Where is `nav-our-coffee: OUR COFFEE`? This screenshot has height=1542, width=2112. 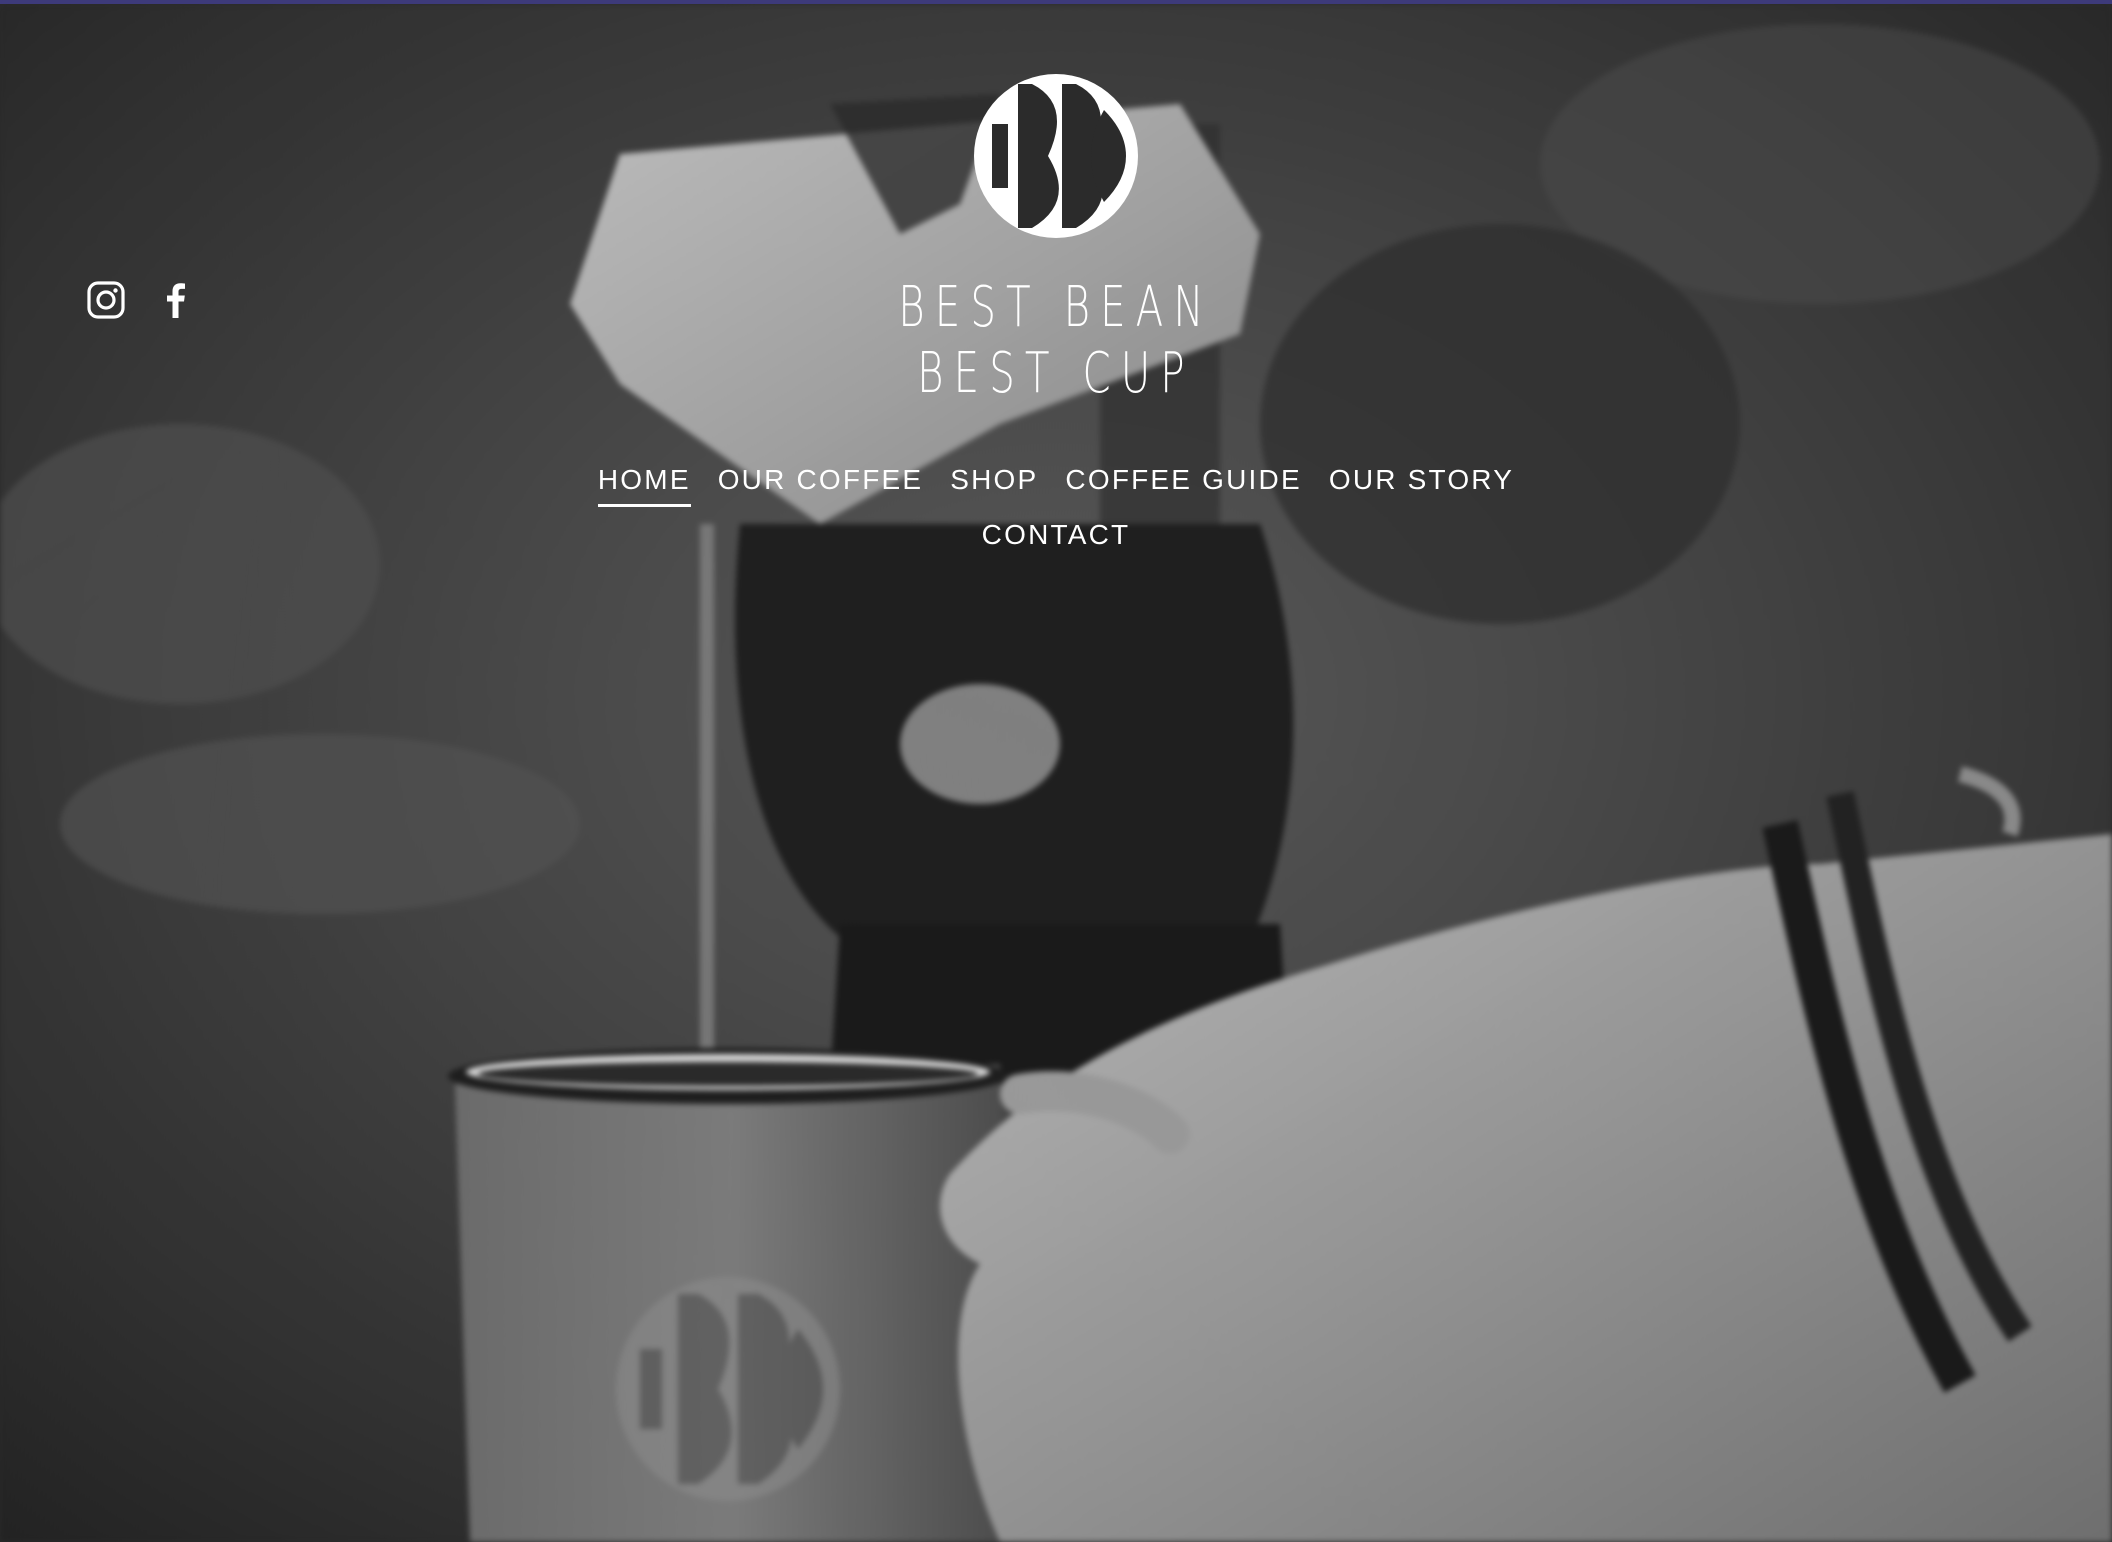 nav-our-coffee: OUR COFFEE is located at coordinates (821, 484).